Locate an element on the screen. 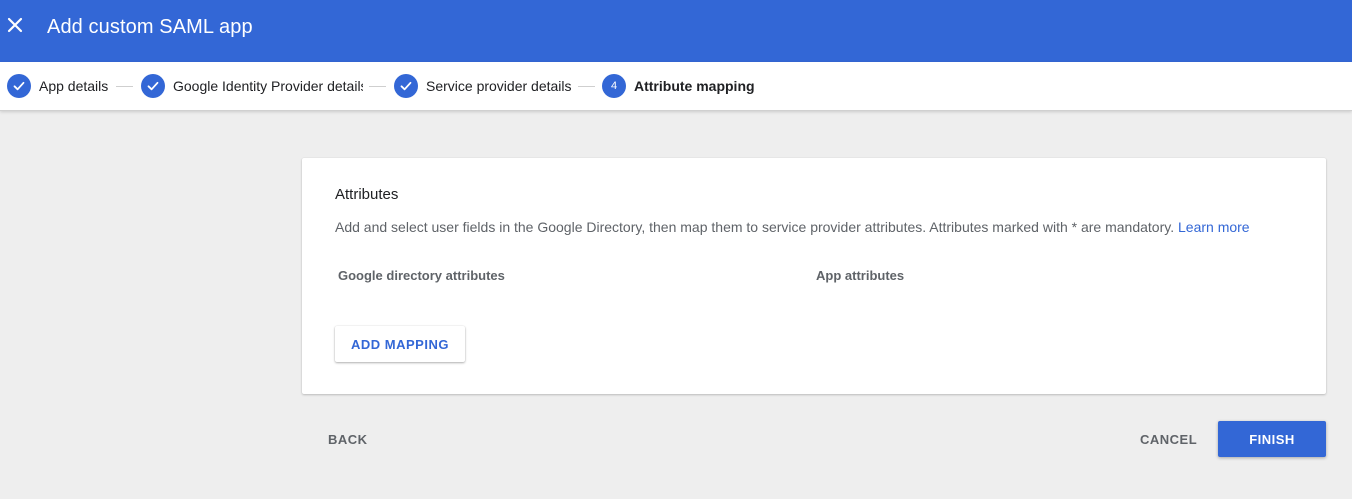 The width and height of the screenshot is (1352, 499). step-attribute-mapping: 4 Attribute mapping is located at coordinates (678, 86).